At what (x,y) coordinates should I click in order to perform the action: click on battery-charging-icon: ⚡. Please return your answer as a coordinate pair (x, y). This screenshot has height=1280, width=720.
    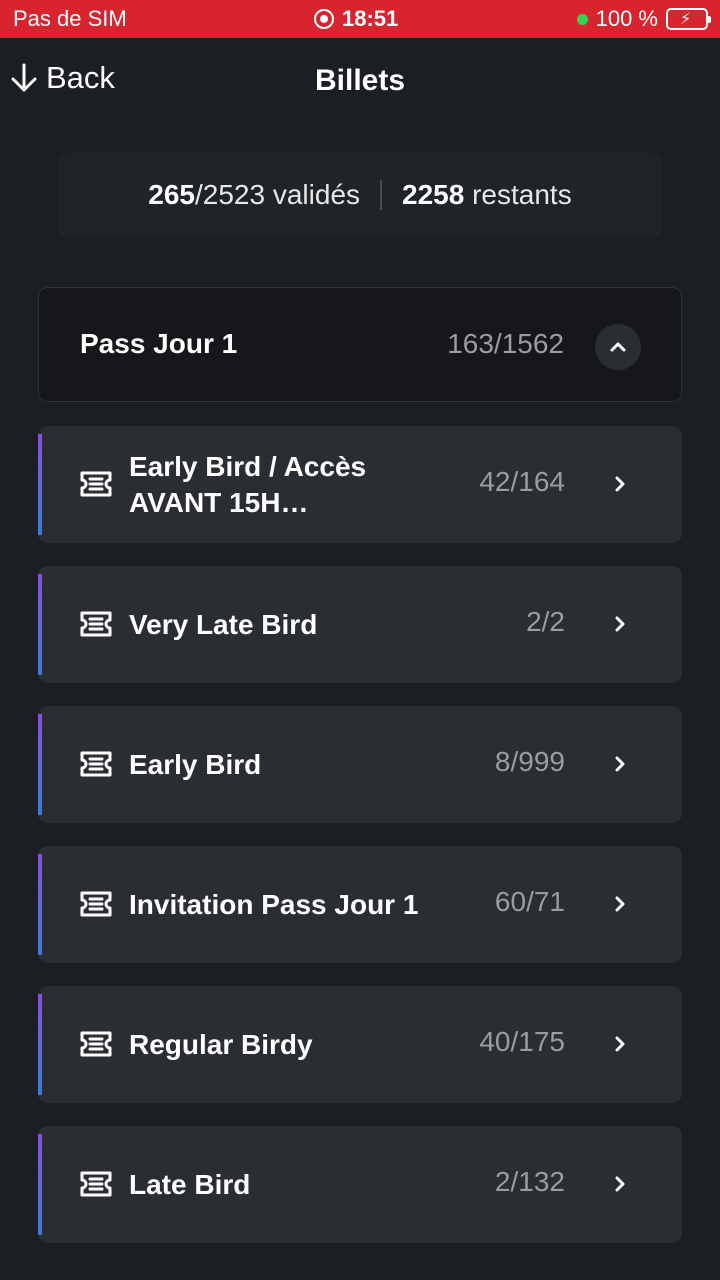
    Looking at the image, I should click on (688, 19).